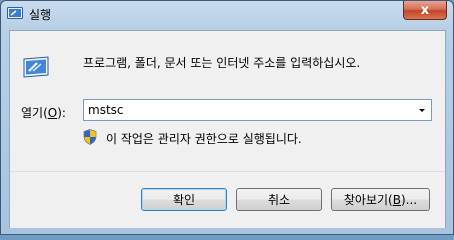  What do you see at coordinates (279, 199) in the screenshot?
I see `cancel-button: 취소` at bounding box center [279, 199].